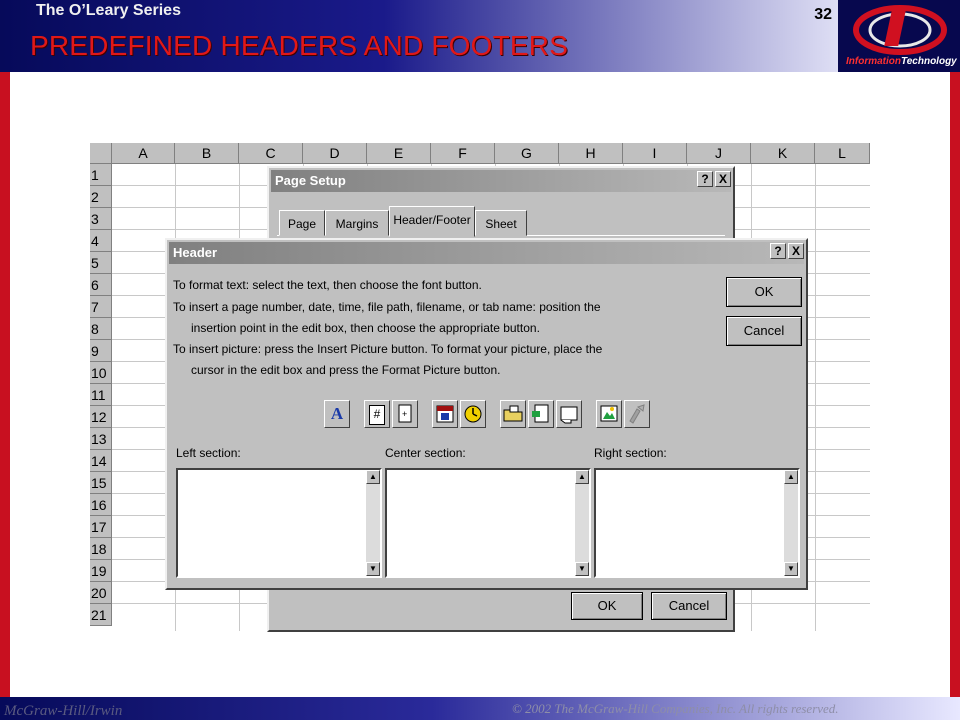  I want to click on row-header-18: 18, so click(101, 549).